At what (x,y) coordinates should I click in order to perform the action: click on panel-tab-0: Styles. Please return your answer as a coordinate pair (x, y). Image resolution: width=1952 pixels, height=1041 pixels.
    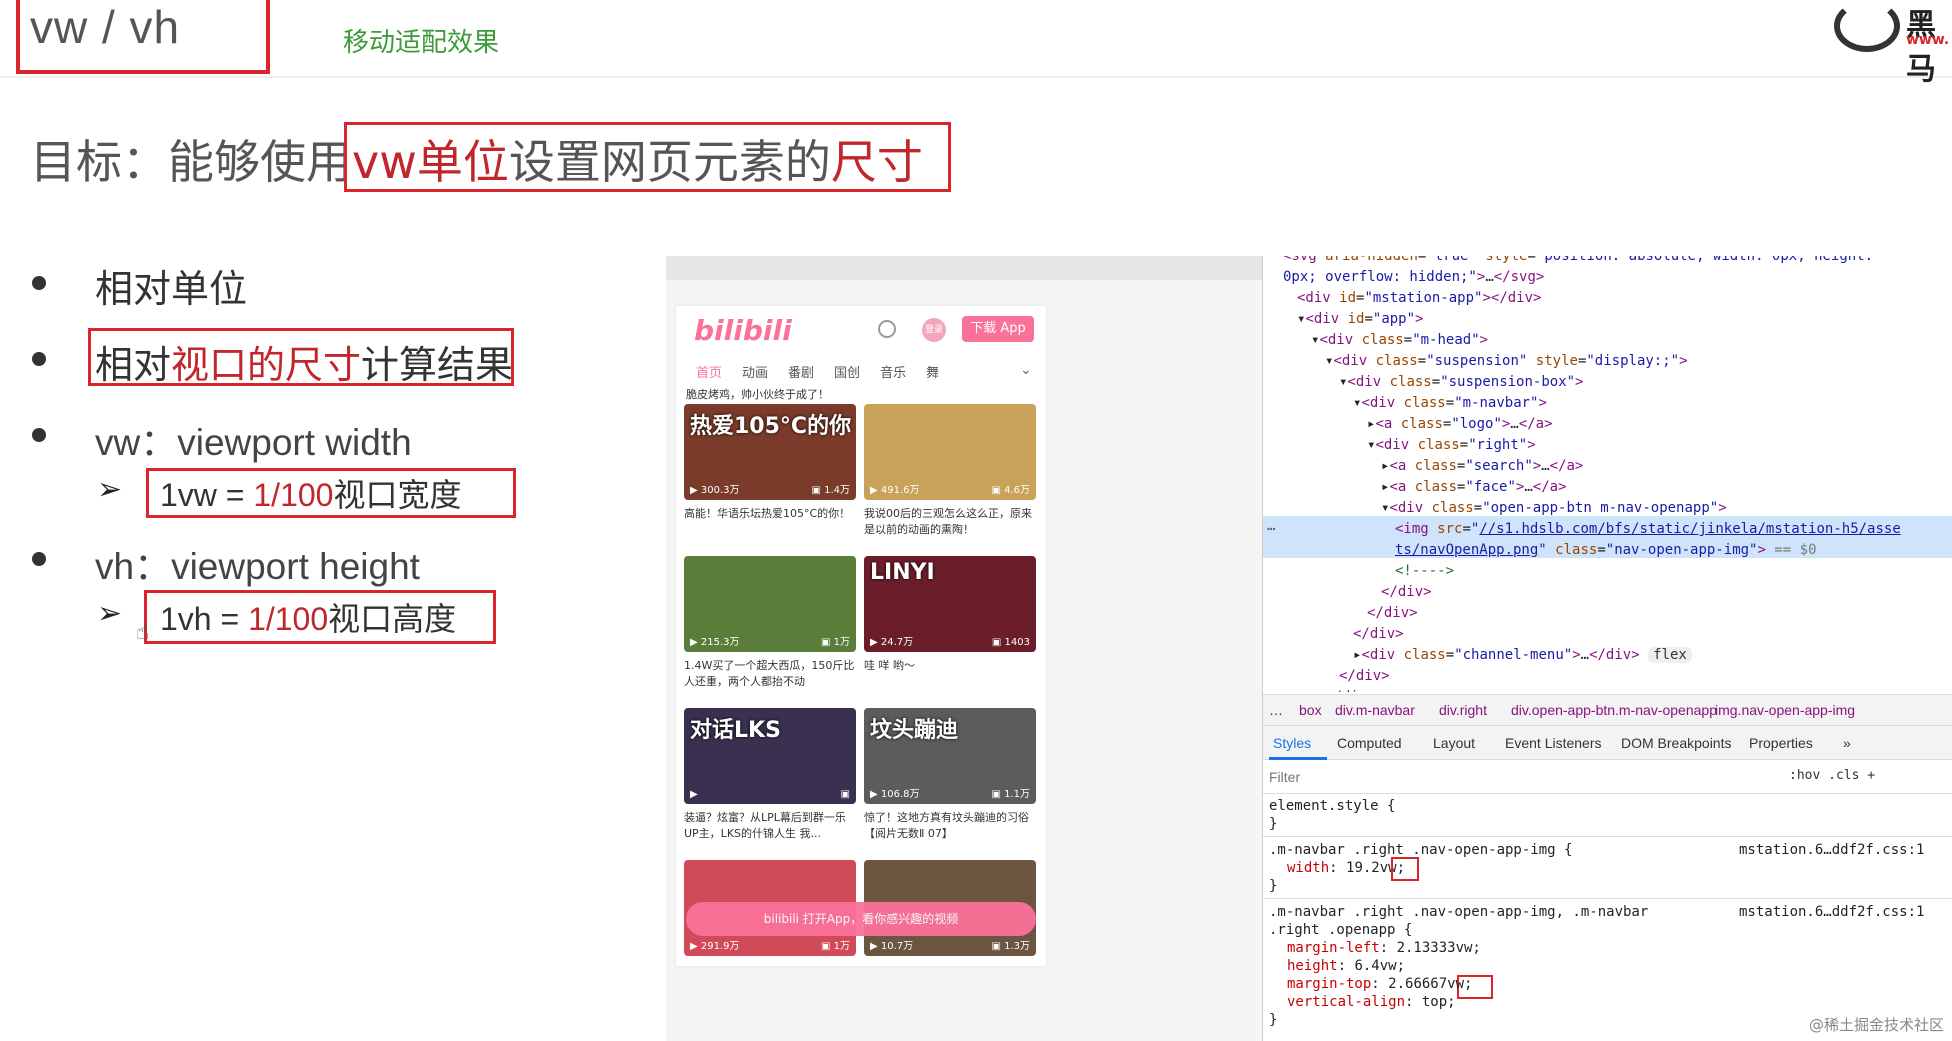
    Looking at the image, I should click on (1292, 743).